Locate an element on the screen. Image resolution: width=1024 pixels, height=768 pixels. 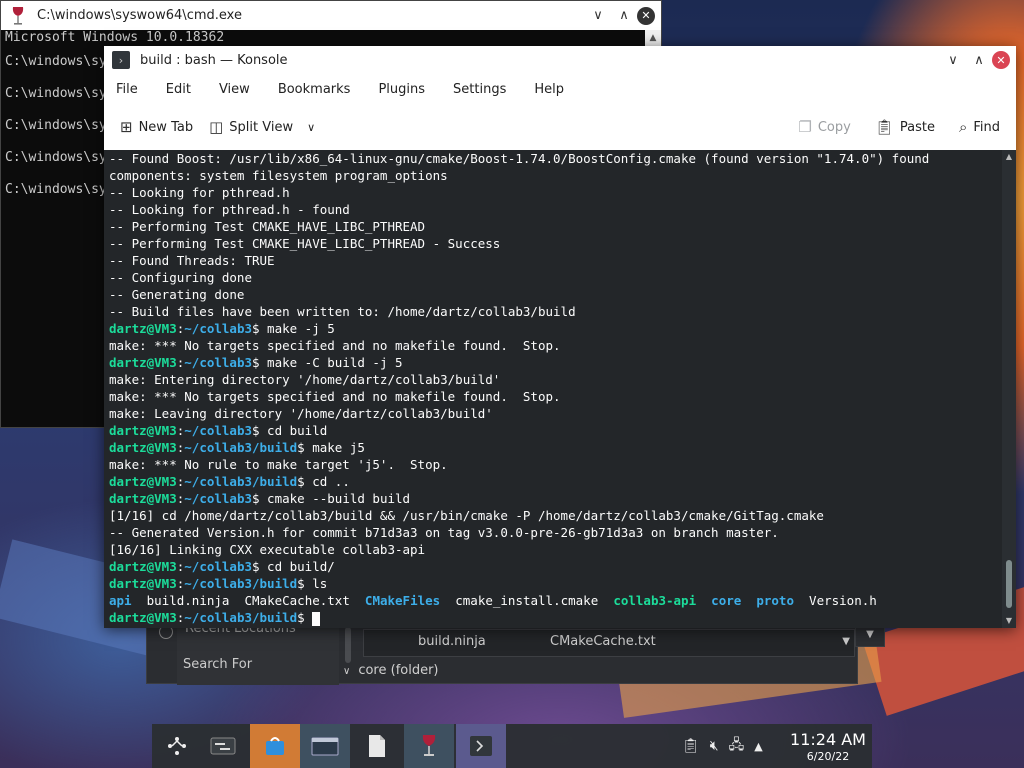
file-list: build.ninja CMakeCache.txt ▼ is located at coordinates (609, 643).